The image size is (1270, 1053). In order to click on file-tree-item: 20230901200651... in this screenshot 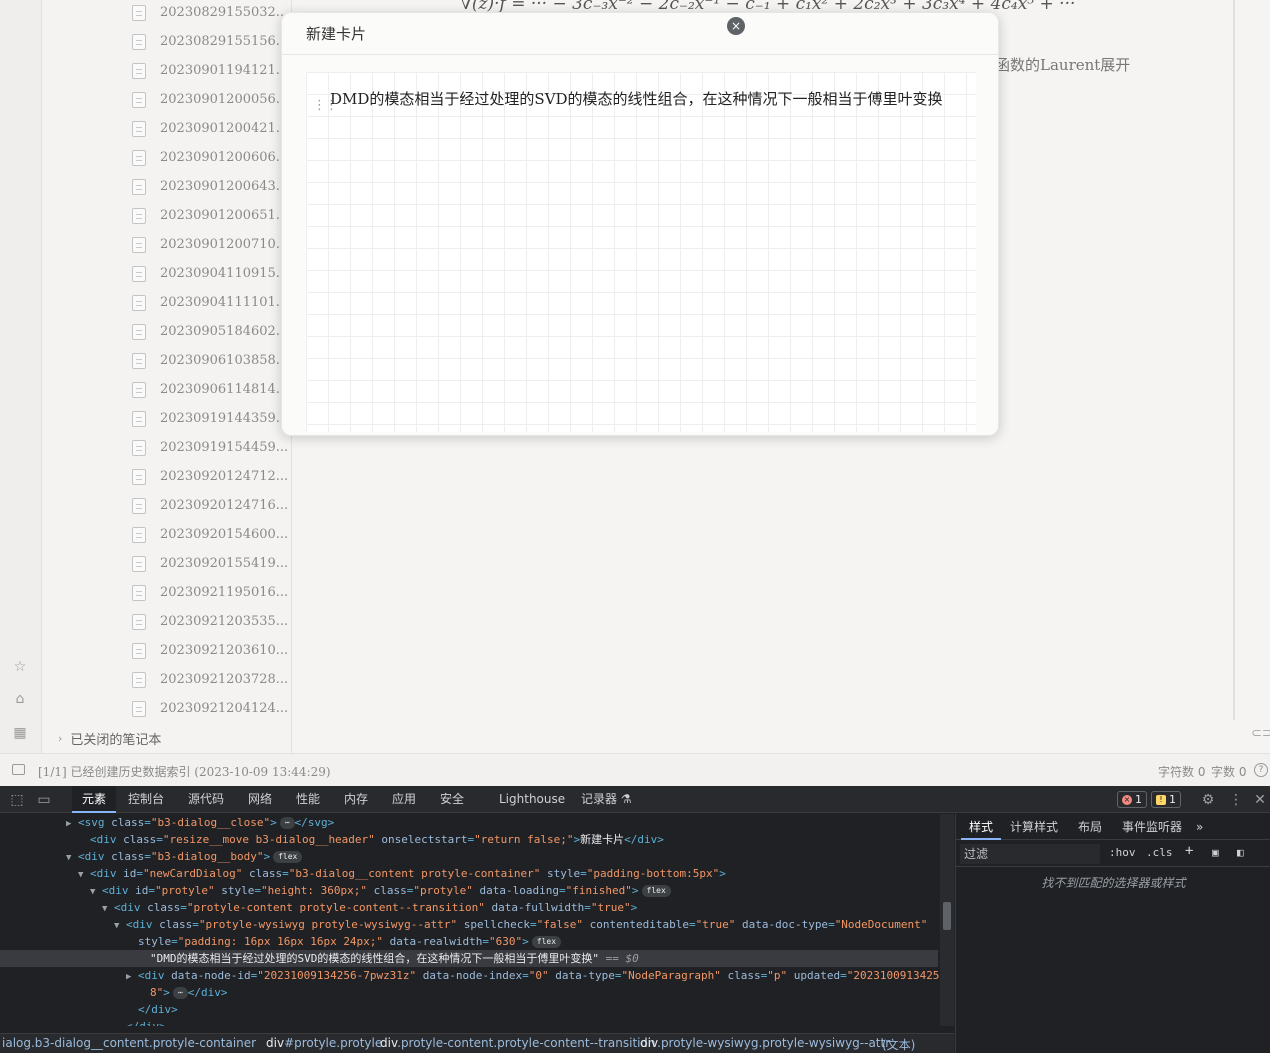, I will do `click(212, 215)`.